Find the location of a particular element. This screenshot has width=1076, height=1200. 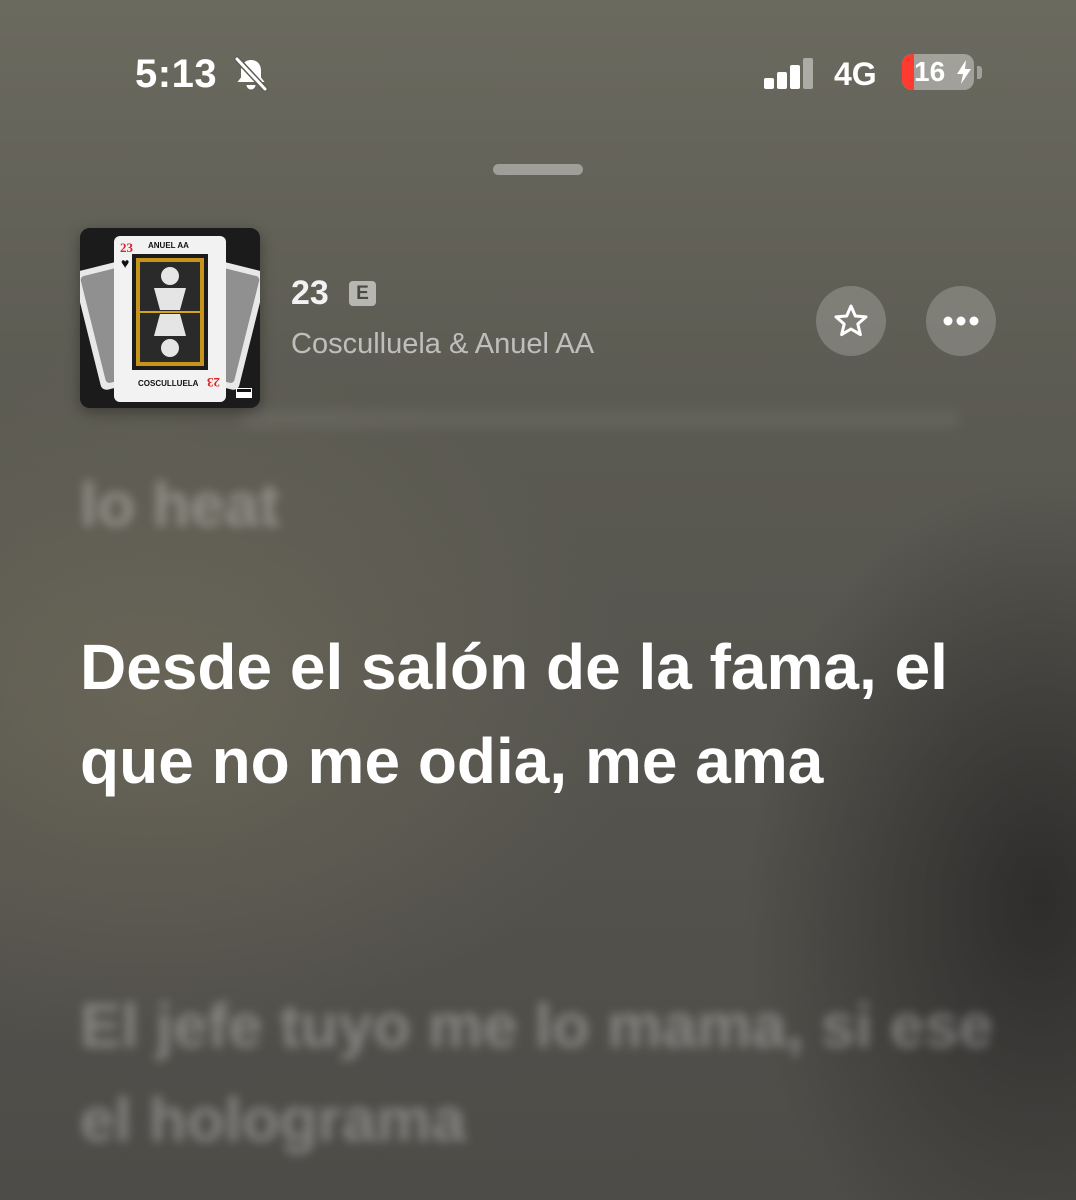

svg-text: 23 is located at coordinates (214, 382).